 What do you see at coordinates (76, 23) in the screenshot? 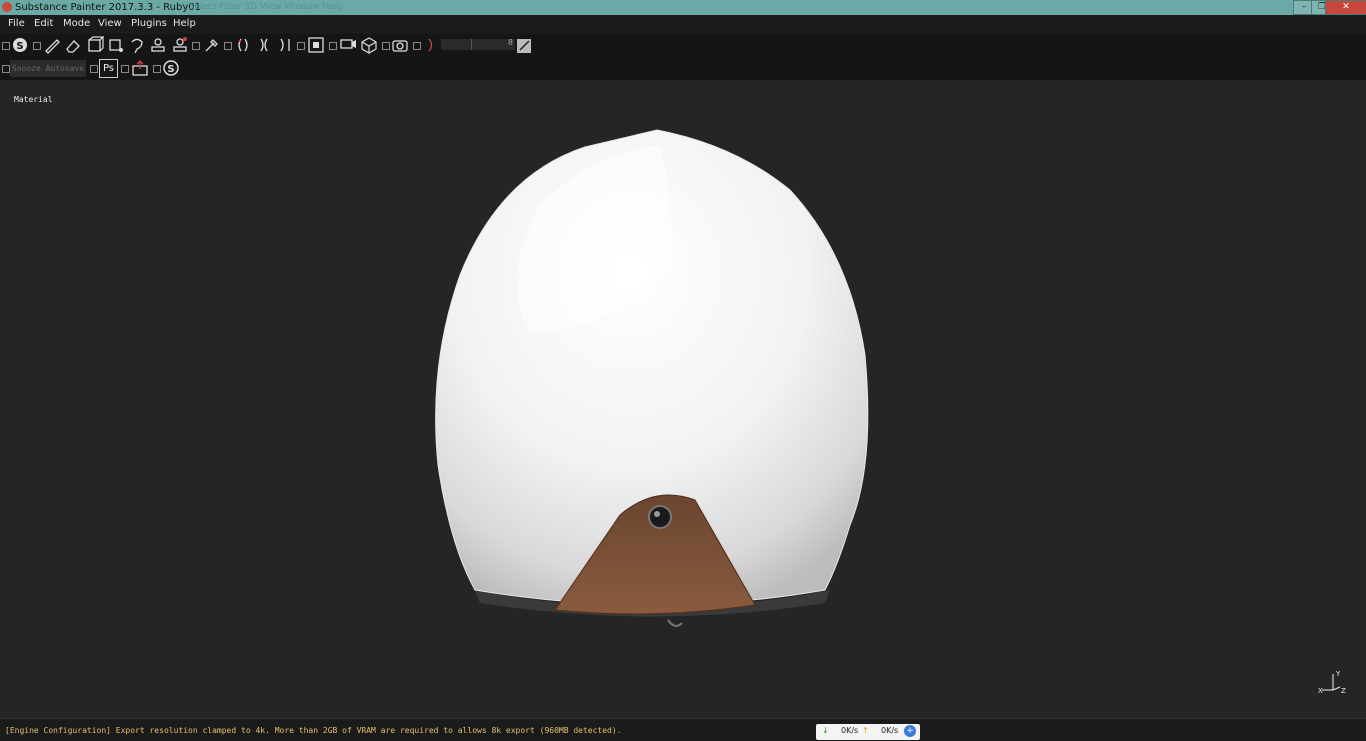
I see `menu-mode: Mode` at bounding box center [76, 23].